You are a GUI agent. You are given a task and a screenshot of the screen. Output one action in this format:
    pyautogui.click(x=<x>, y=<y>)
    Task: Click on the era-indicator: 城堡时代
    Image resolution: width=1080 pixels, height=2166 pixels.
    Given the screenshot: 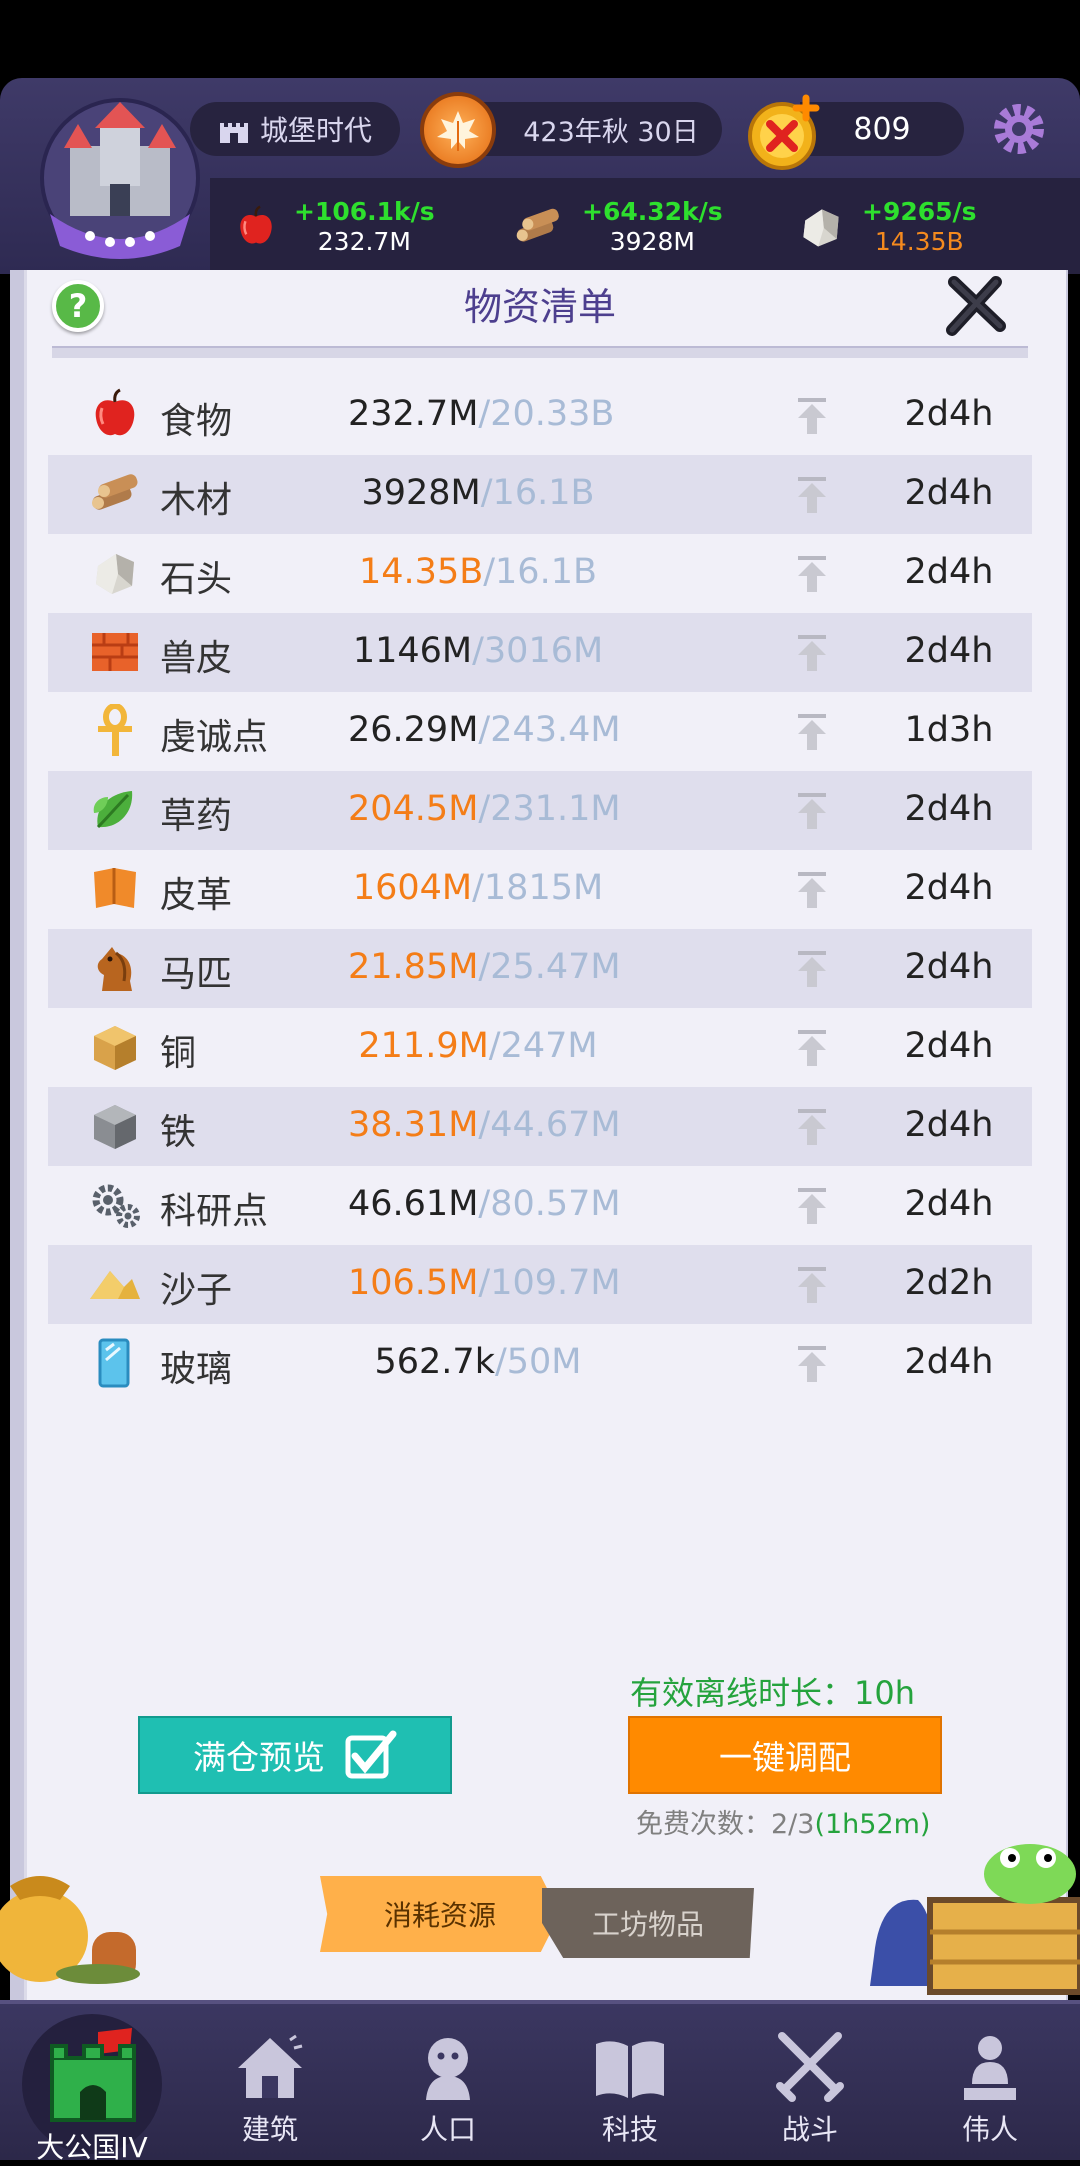 What is the action you would take?
    pyautogui.click(x=295, y=129)
    